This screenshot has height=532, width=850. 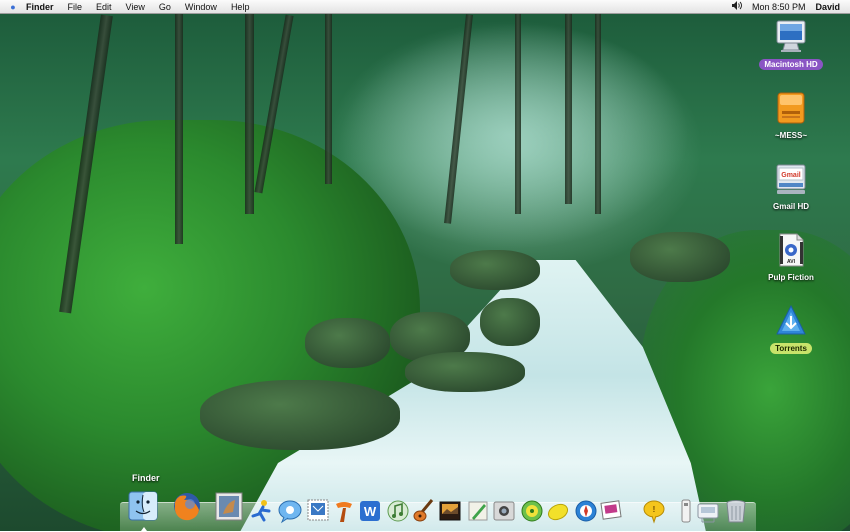 I want to click on menu-user-name: David, so click(x=827, y=7).